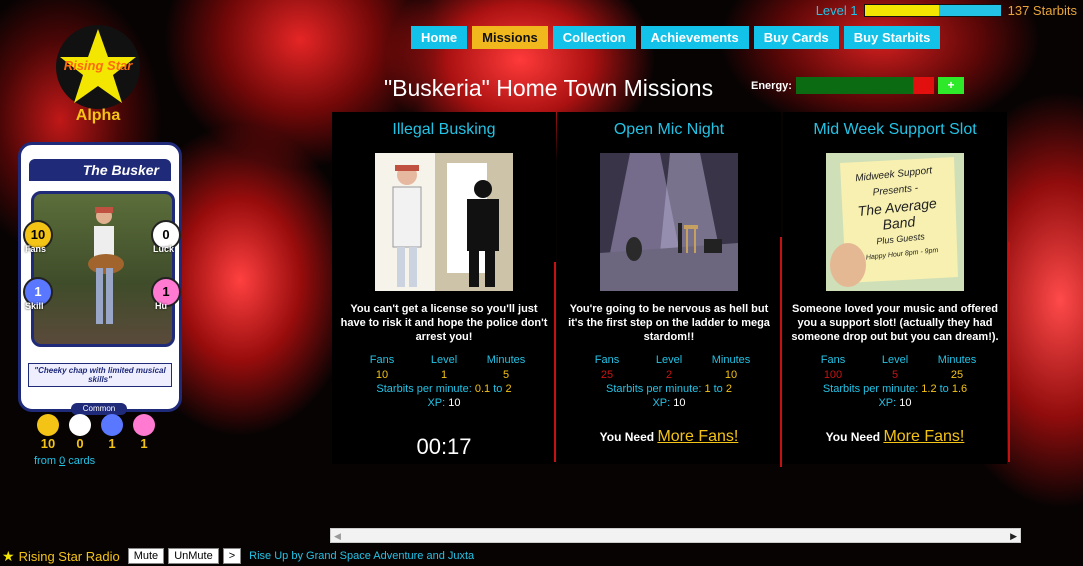 This screenshot has width=1083, height=566. I want to click on card-picture, so click(103, 269).